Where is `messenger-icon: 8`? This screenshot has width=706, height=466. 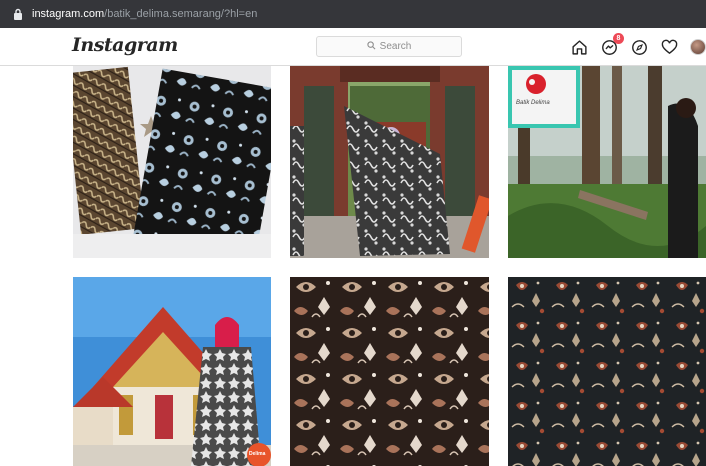
messenger-icon: 8 is located at coordinates (611, 45).